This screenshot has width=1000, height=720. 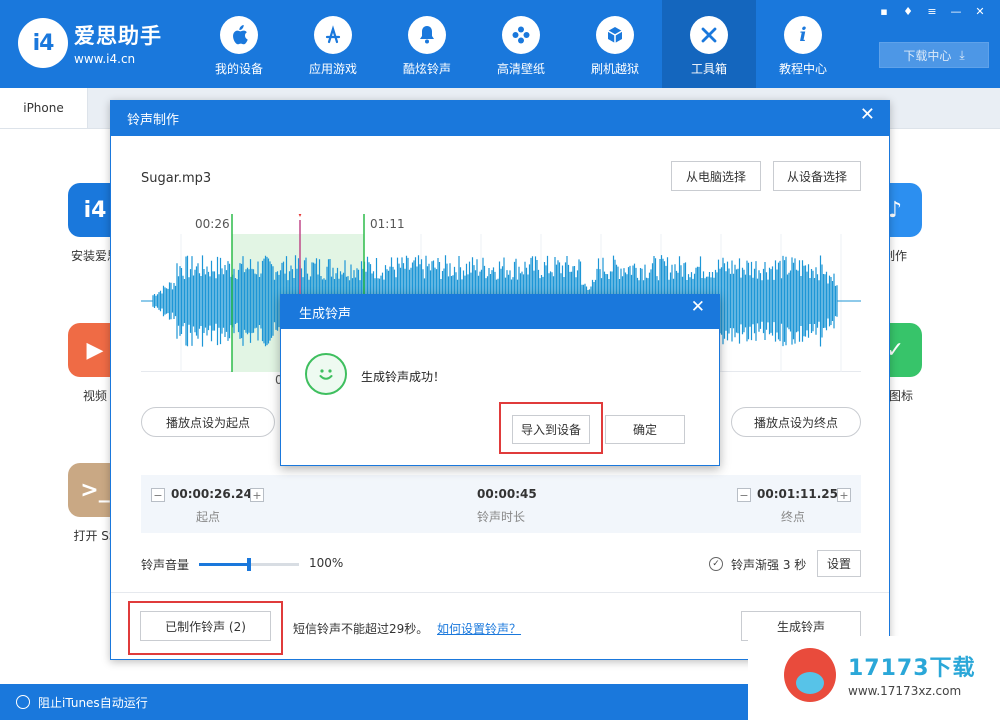 I want to click on sms-tip: 短信铃声不能超过29秒。, so click(x=361, y=629).